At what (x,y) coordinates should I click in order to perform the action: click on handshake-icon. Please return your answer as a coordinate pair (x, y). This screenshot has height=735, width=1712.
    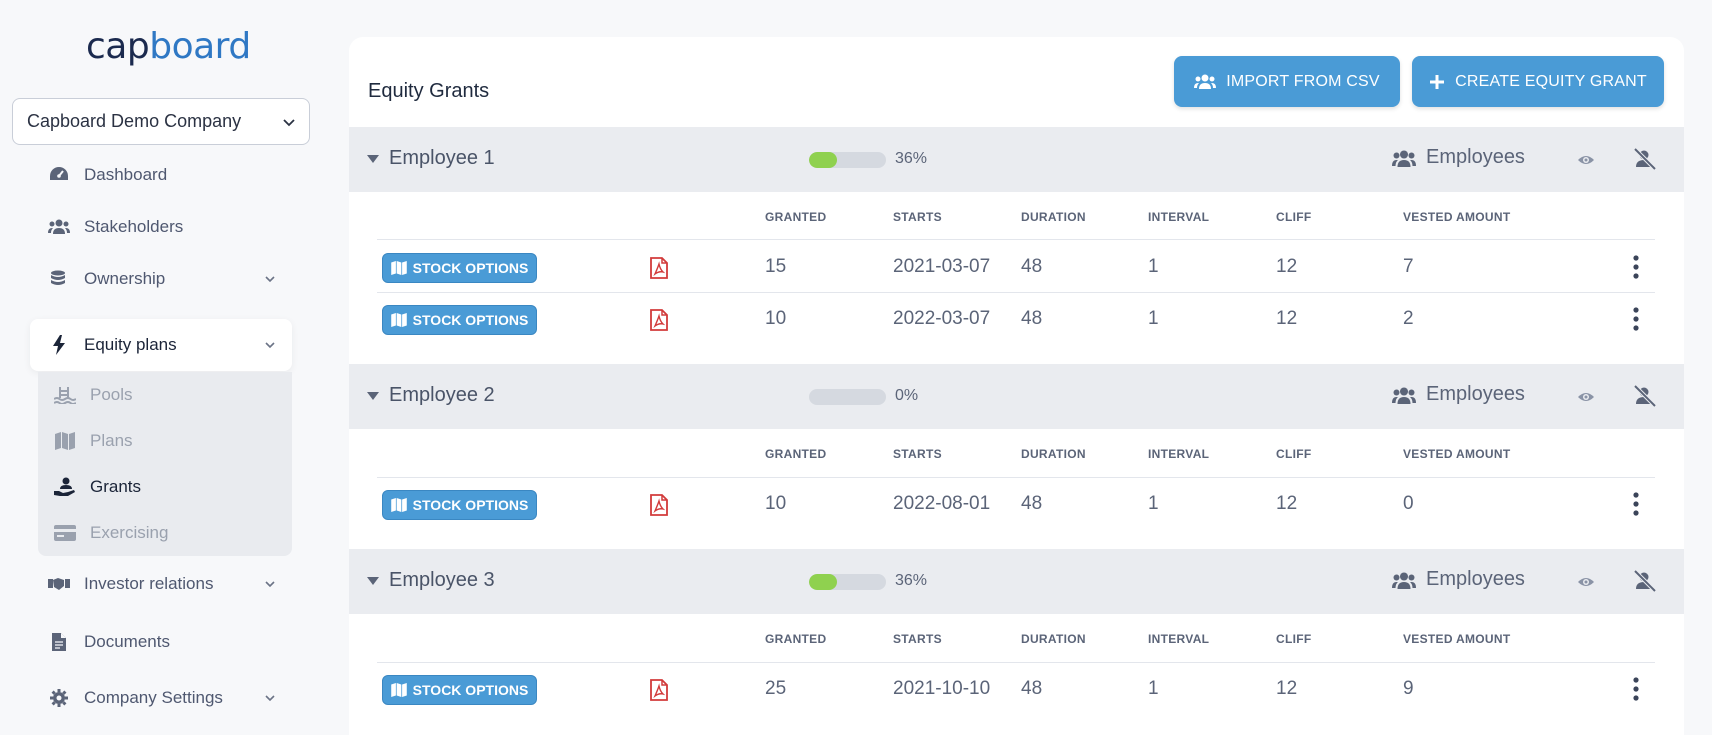
    Looking at the image, I should click on (59, 584).